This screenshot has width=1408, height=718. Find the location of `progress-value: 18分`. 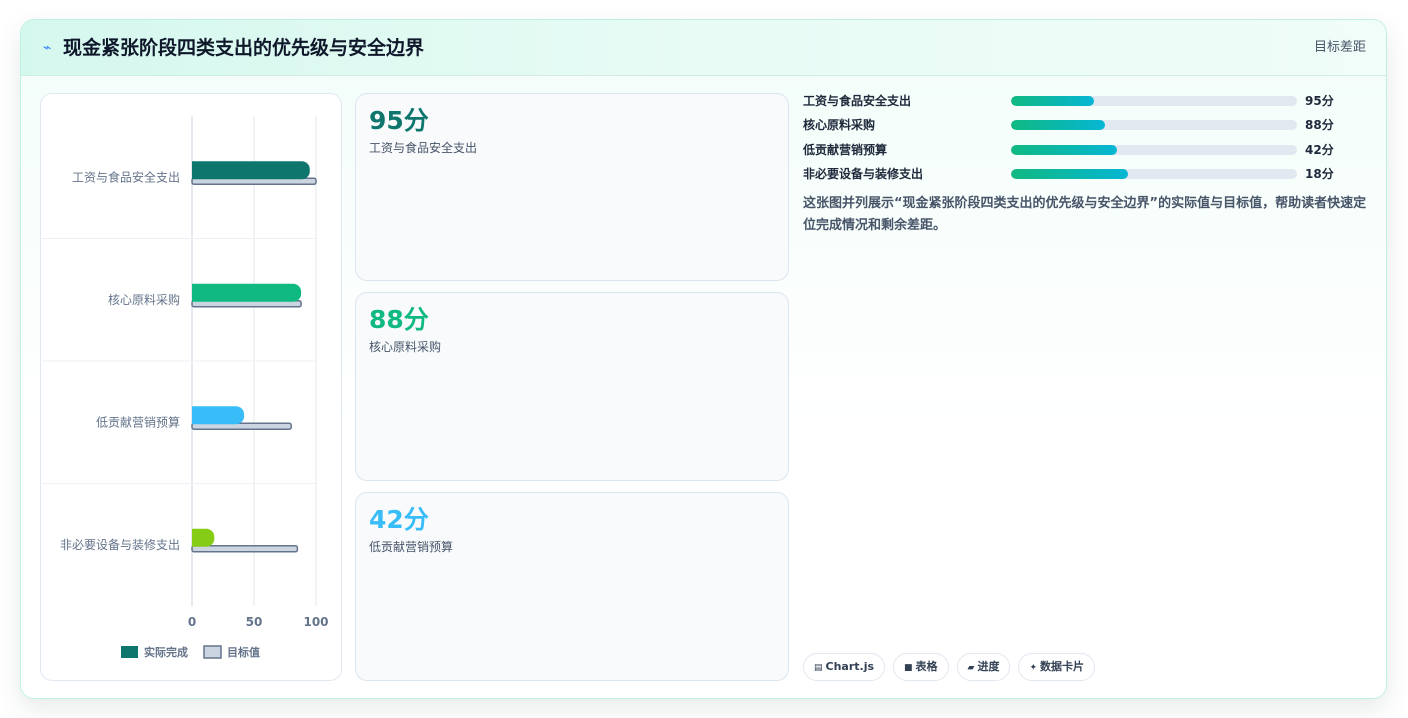

progress-value: 18分 is located at coordinates (1319, 174).